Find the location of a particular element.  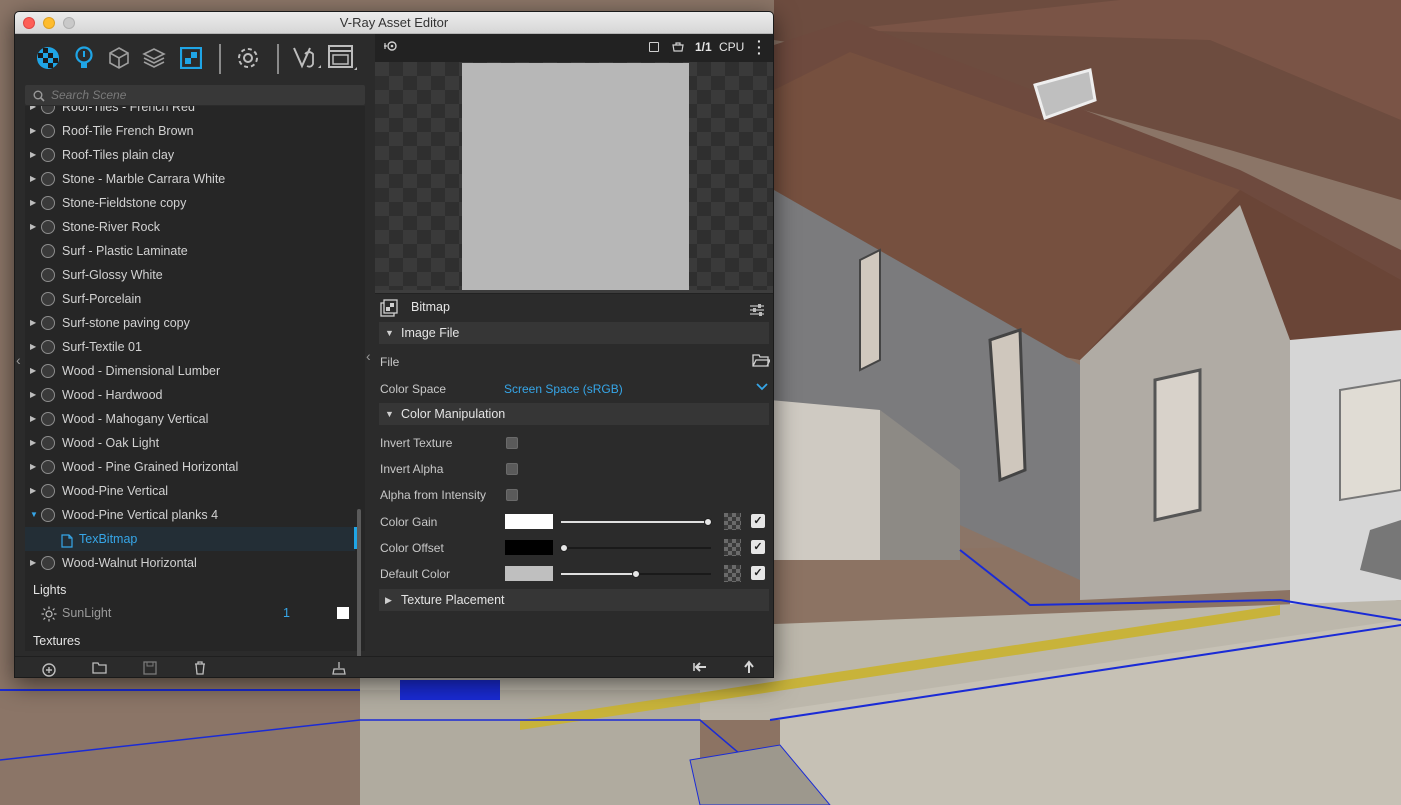

textures-icon is located at coordinates (191, 58).